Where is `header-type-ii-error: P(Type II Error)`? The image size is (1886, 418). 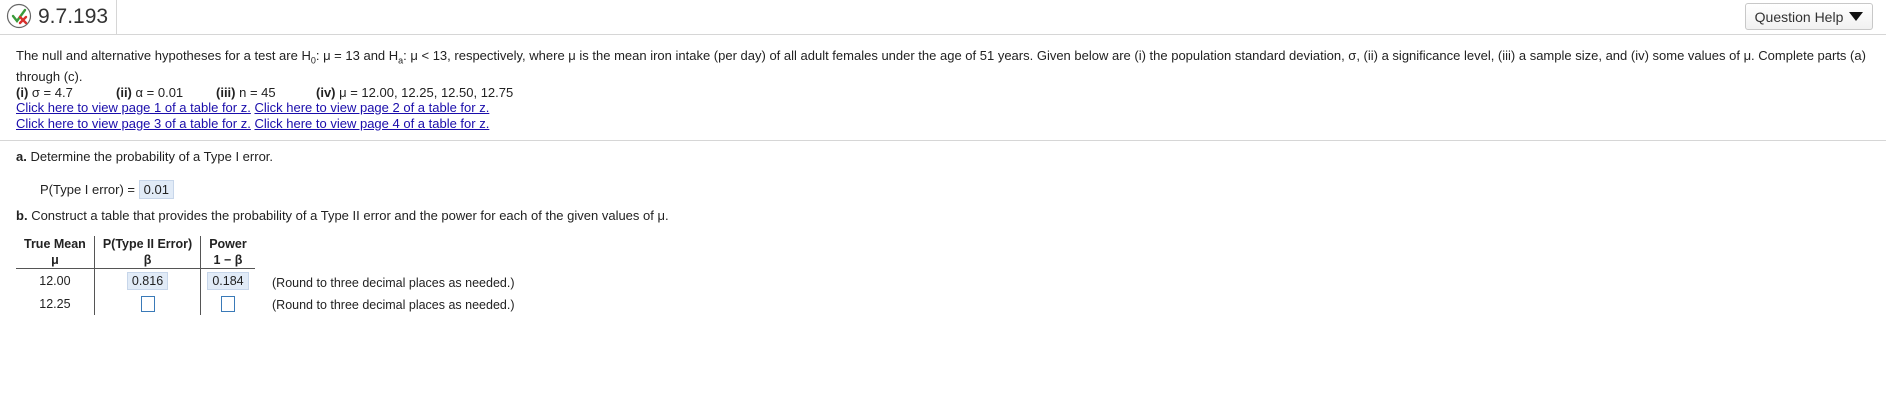 header-type-ii-error: P(Type II Error) is located at coordinates (148, 244).